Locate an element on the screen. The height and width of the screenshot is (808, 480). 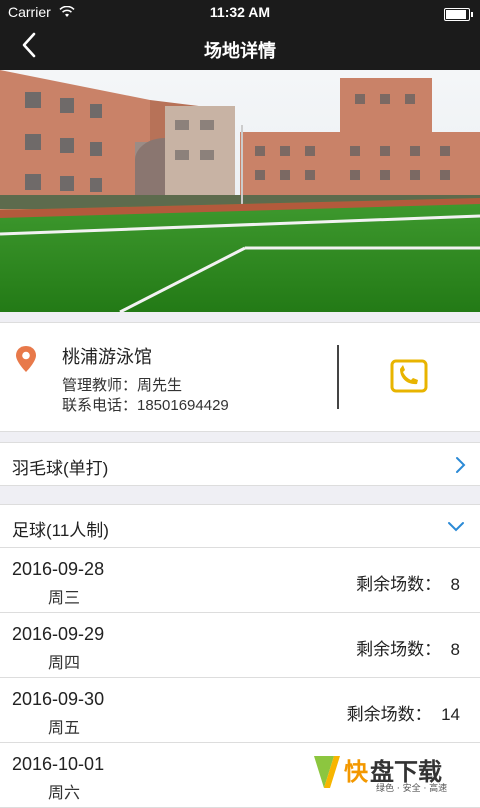
nav-bar: 场地详情 is located at coordinates (240, 48).